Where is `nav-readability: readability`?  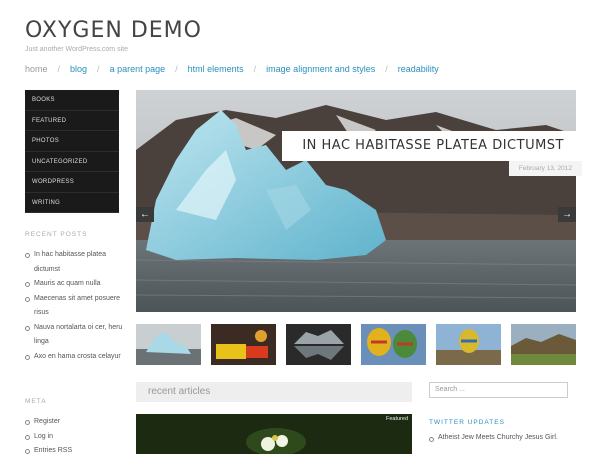 nav-readability: readability is located at coordinates (418, 69).